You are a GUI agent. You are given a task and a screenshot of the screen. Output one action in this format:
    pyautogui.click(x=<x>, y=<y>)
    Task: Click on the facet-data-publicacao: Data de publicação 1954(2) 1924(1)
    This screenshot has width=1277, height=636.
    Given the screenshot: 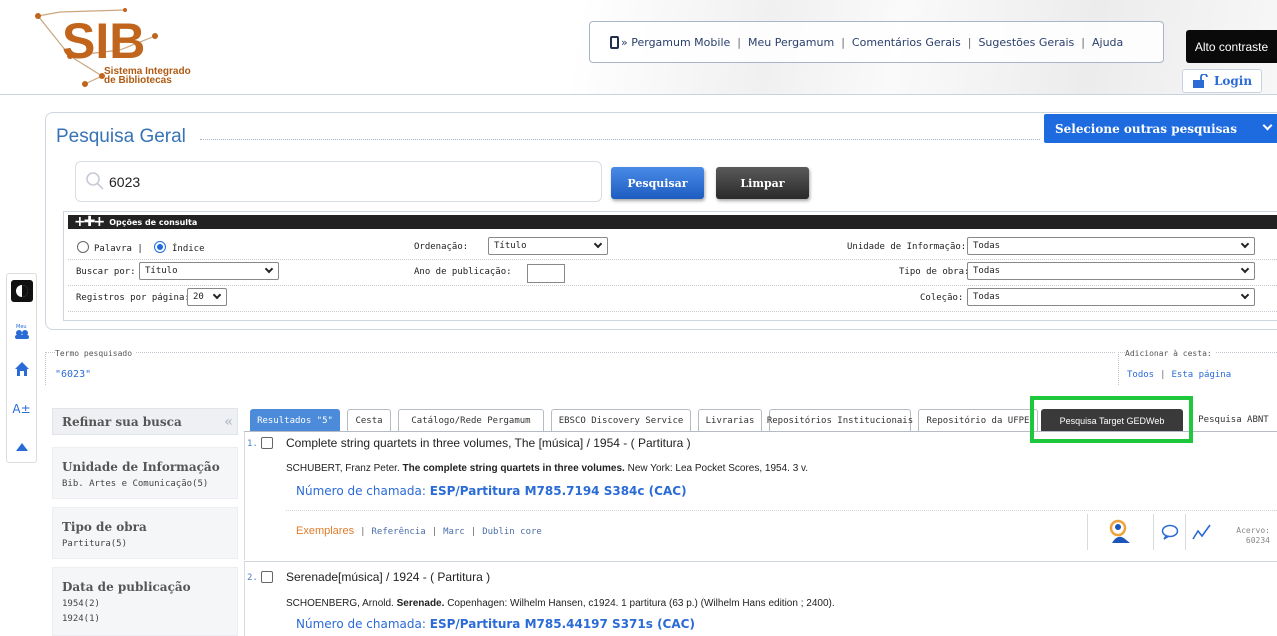 What is the action you would take?
    pyautogui.click(x=145, y=601)
    